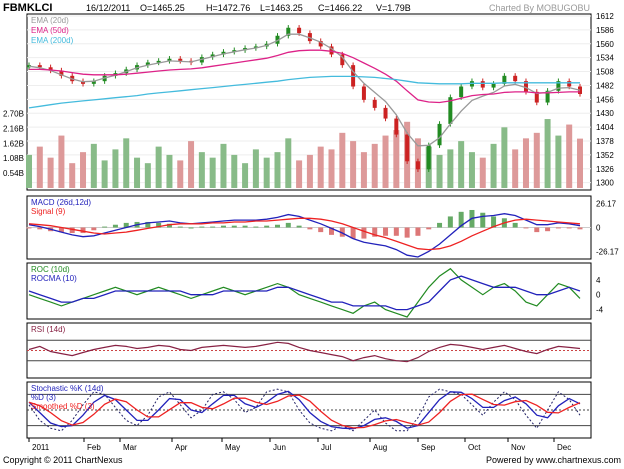 This screenshot has height=469, width=624. I want to click on x-tick-label: 2011, so click(41, 447).